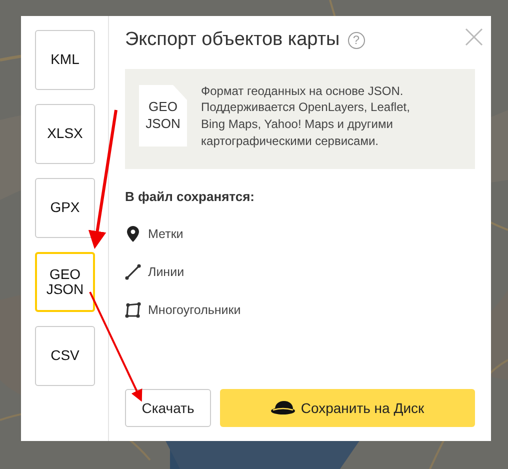  Describe the element at coordinates (65, 60) in the screenshot. I see `format-button: KML` at that location.